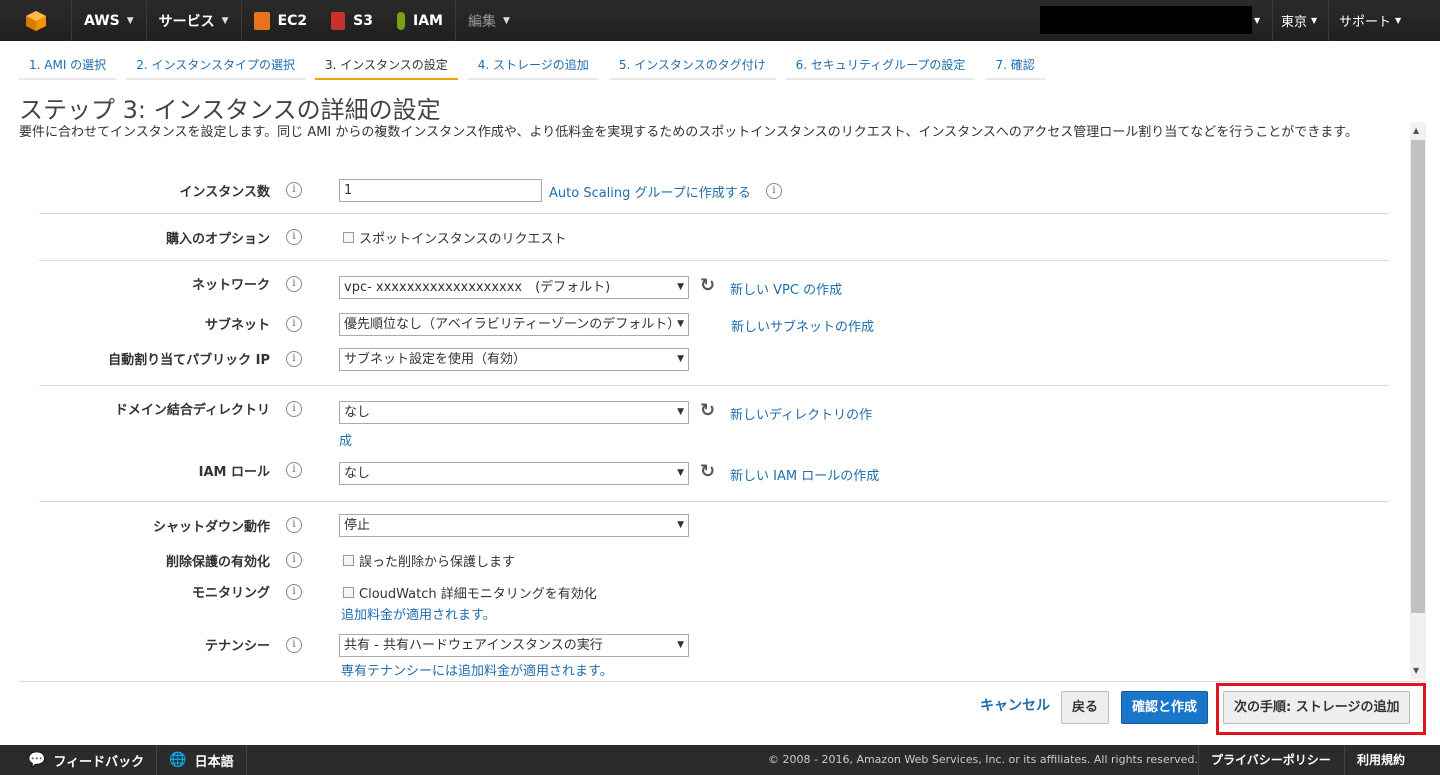 This screenshot has height=775, width=1440. I want to click on highlight-box, so click(1321, 709).